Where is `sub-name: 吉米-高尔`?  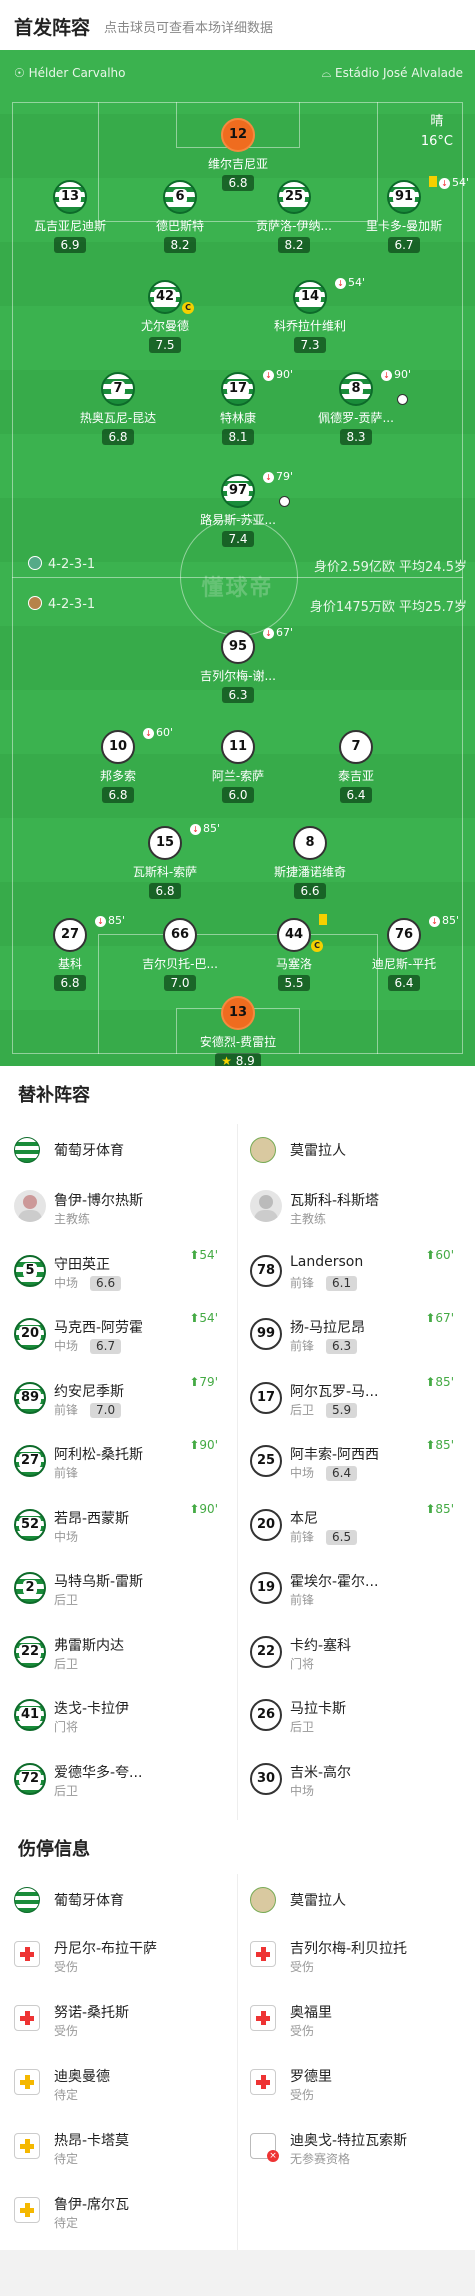
sub-name: 吉米-高尔 is located at coordinates (321, 1772).